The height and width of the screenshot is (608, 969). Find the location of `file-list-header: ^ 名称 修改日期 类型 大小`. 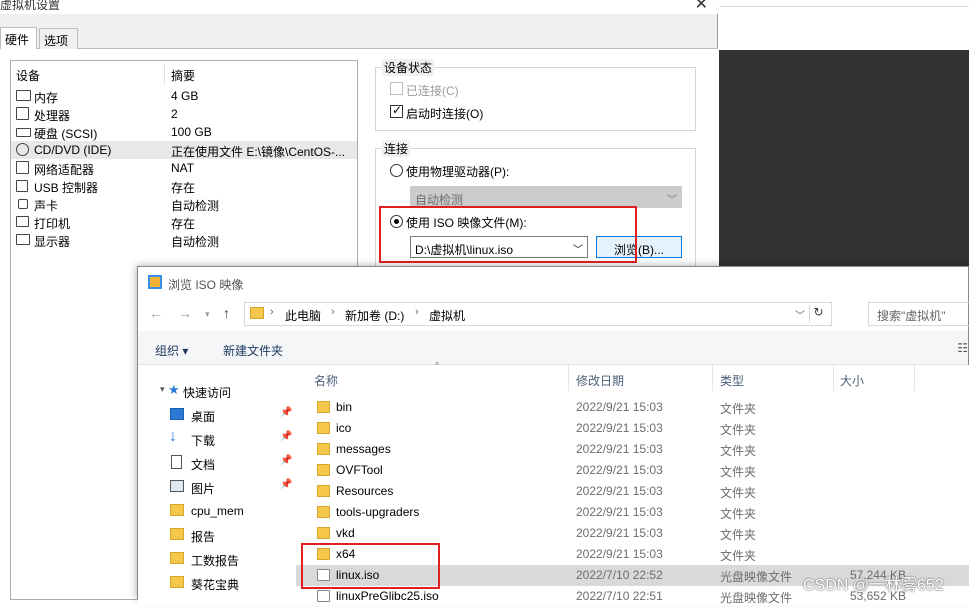

file-list-header: ^ 名称 修改日期 类型 大小 is located at coordinates (632, 375).